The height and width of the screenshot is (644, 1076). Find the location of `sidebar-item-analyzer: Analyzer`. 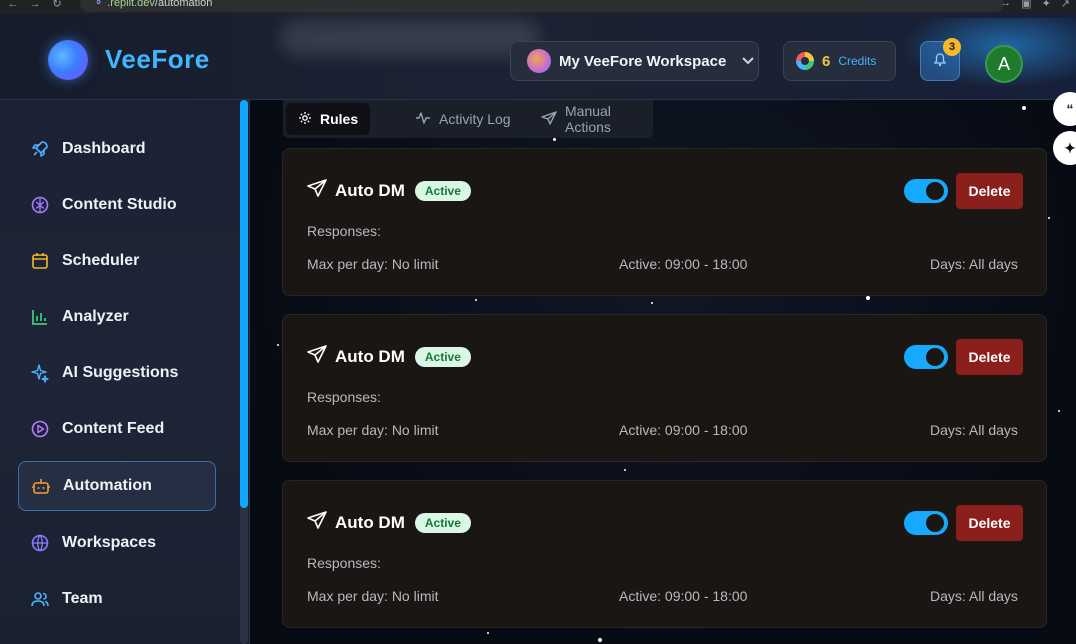

sidebar-item-analyzer: Analyzer is located at coordinates (117, 317).